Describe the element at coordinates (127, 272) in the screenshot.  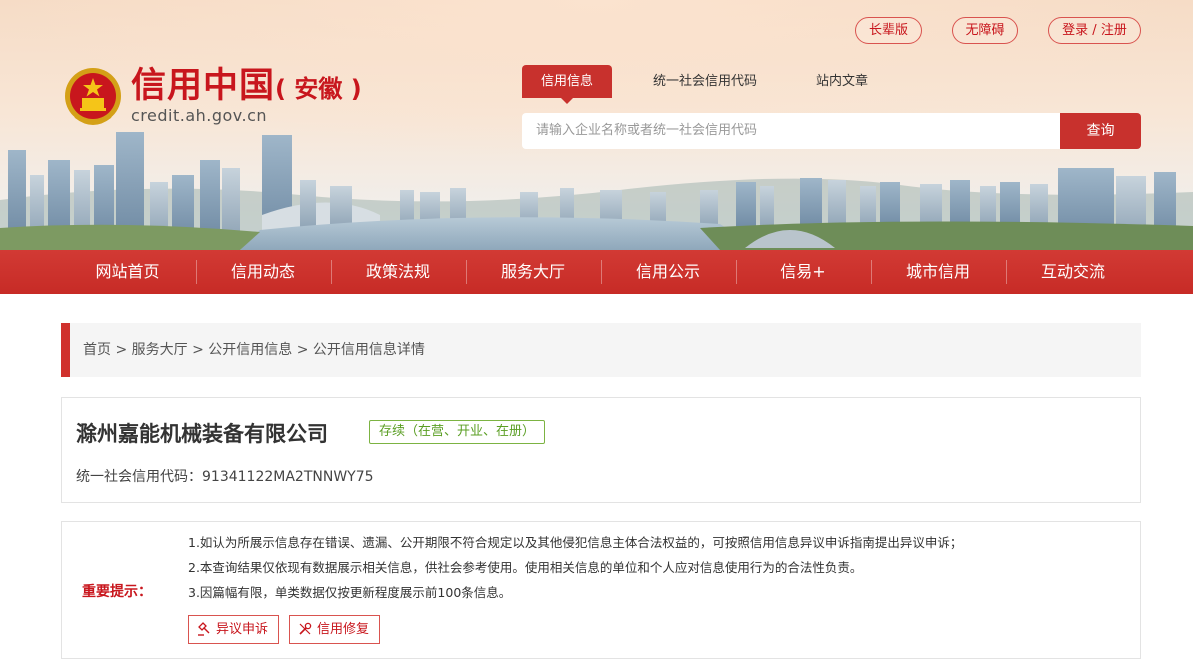
I see `nav-home: 网站首页` at that location.